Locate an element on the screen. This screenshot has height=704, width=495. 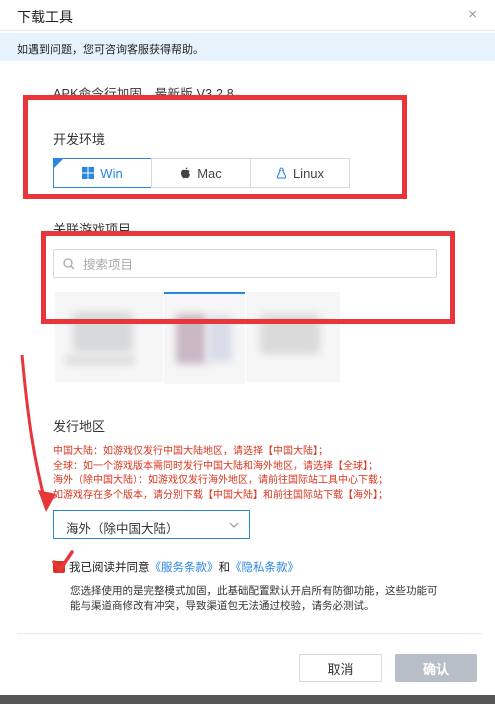
region-select: 海外（除中国大陆） is located at coordinates (151, 524).